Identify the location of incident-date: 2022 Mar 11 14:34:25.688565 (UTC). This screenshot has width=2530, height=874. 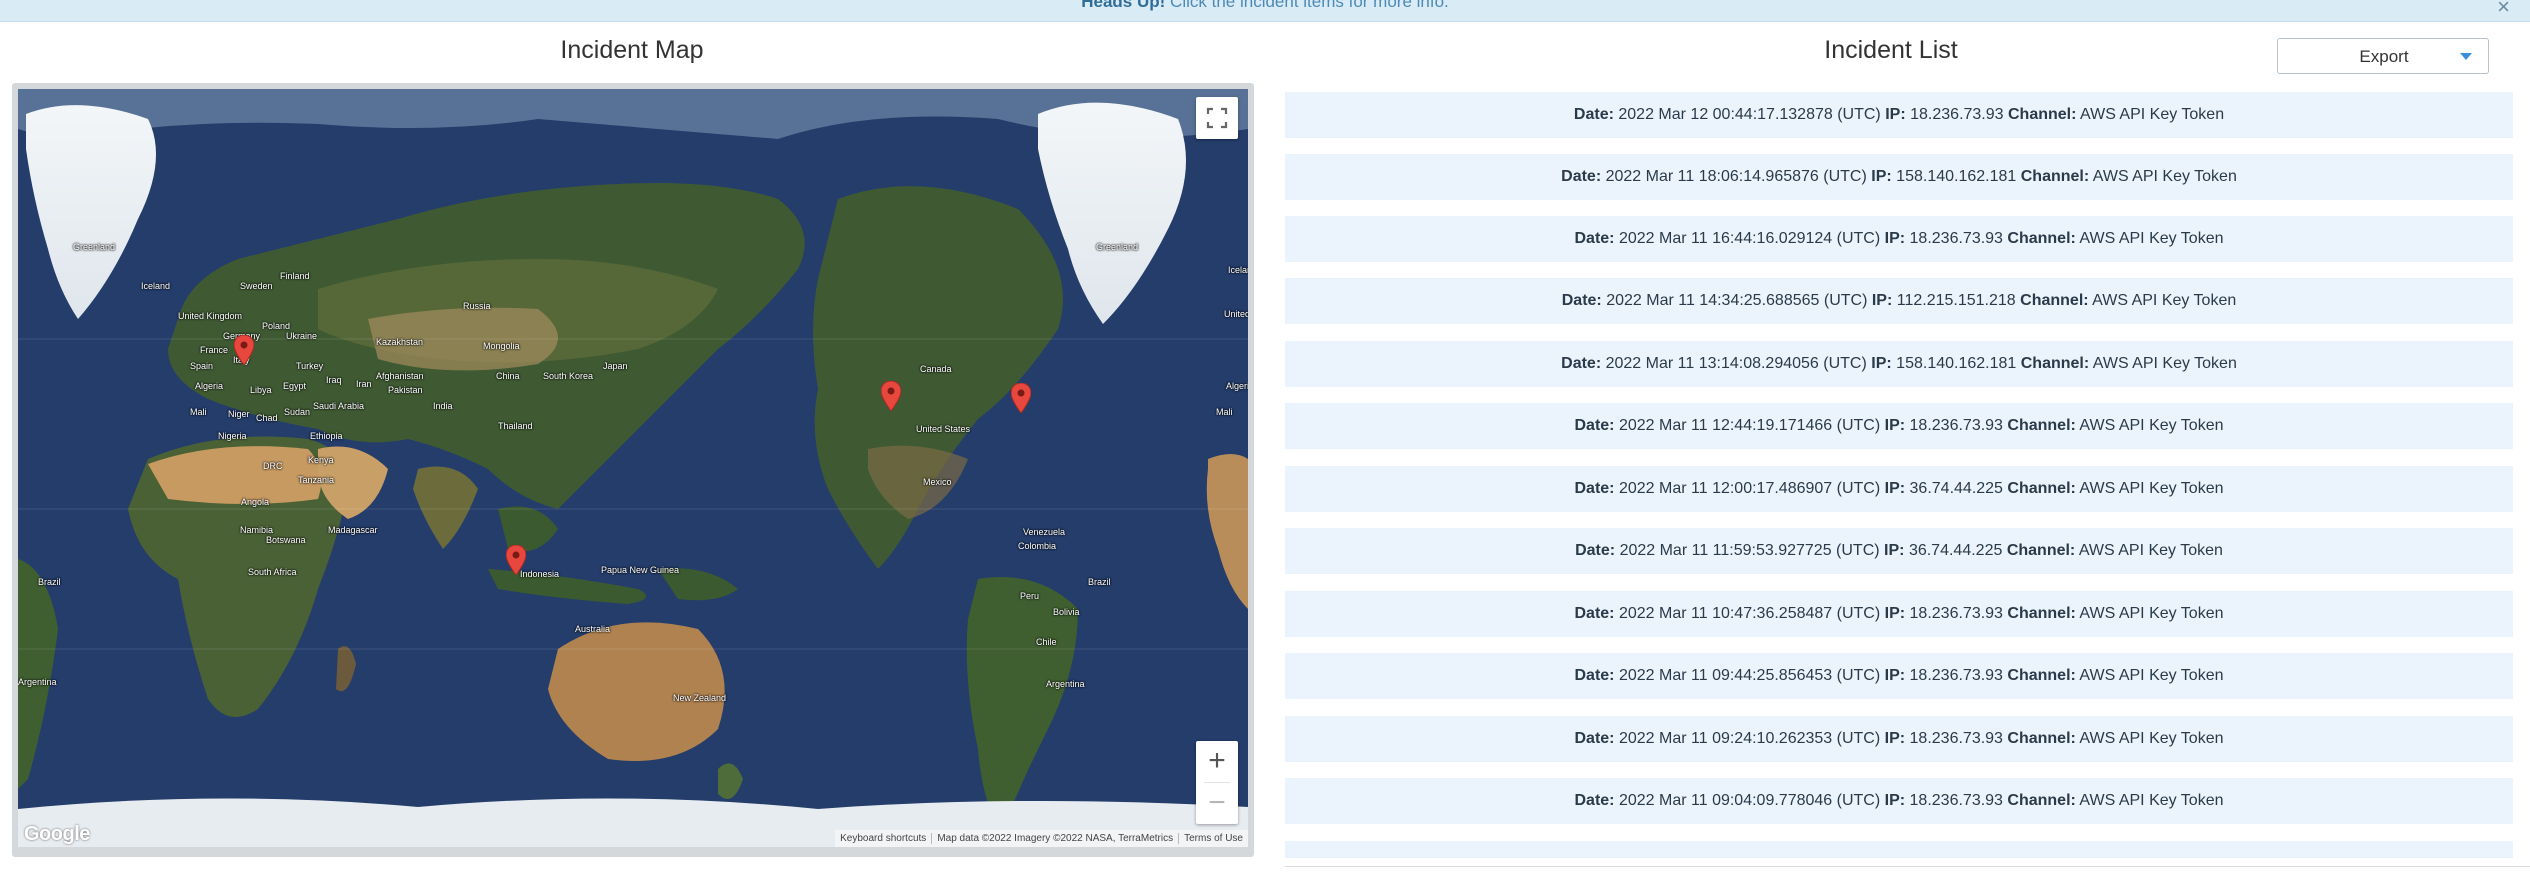
(1737, 300).